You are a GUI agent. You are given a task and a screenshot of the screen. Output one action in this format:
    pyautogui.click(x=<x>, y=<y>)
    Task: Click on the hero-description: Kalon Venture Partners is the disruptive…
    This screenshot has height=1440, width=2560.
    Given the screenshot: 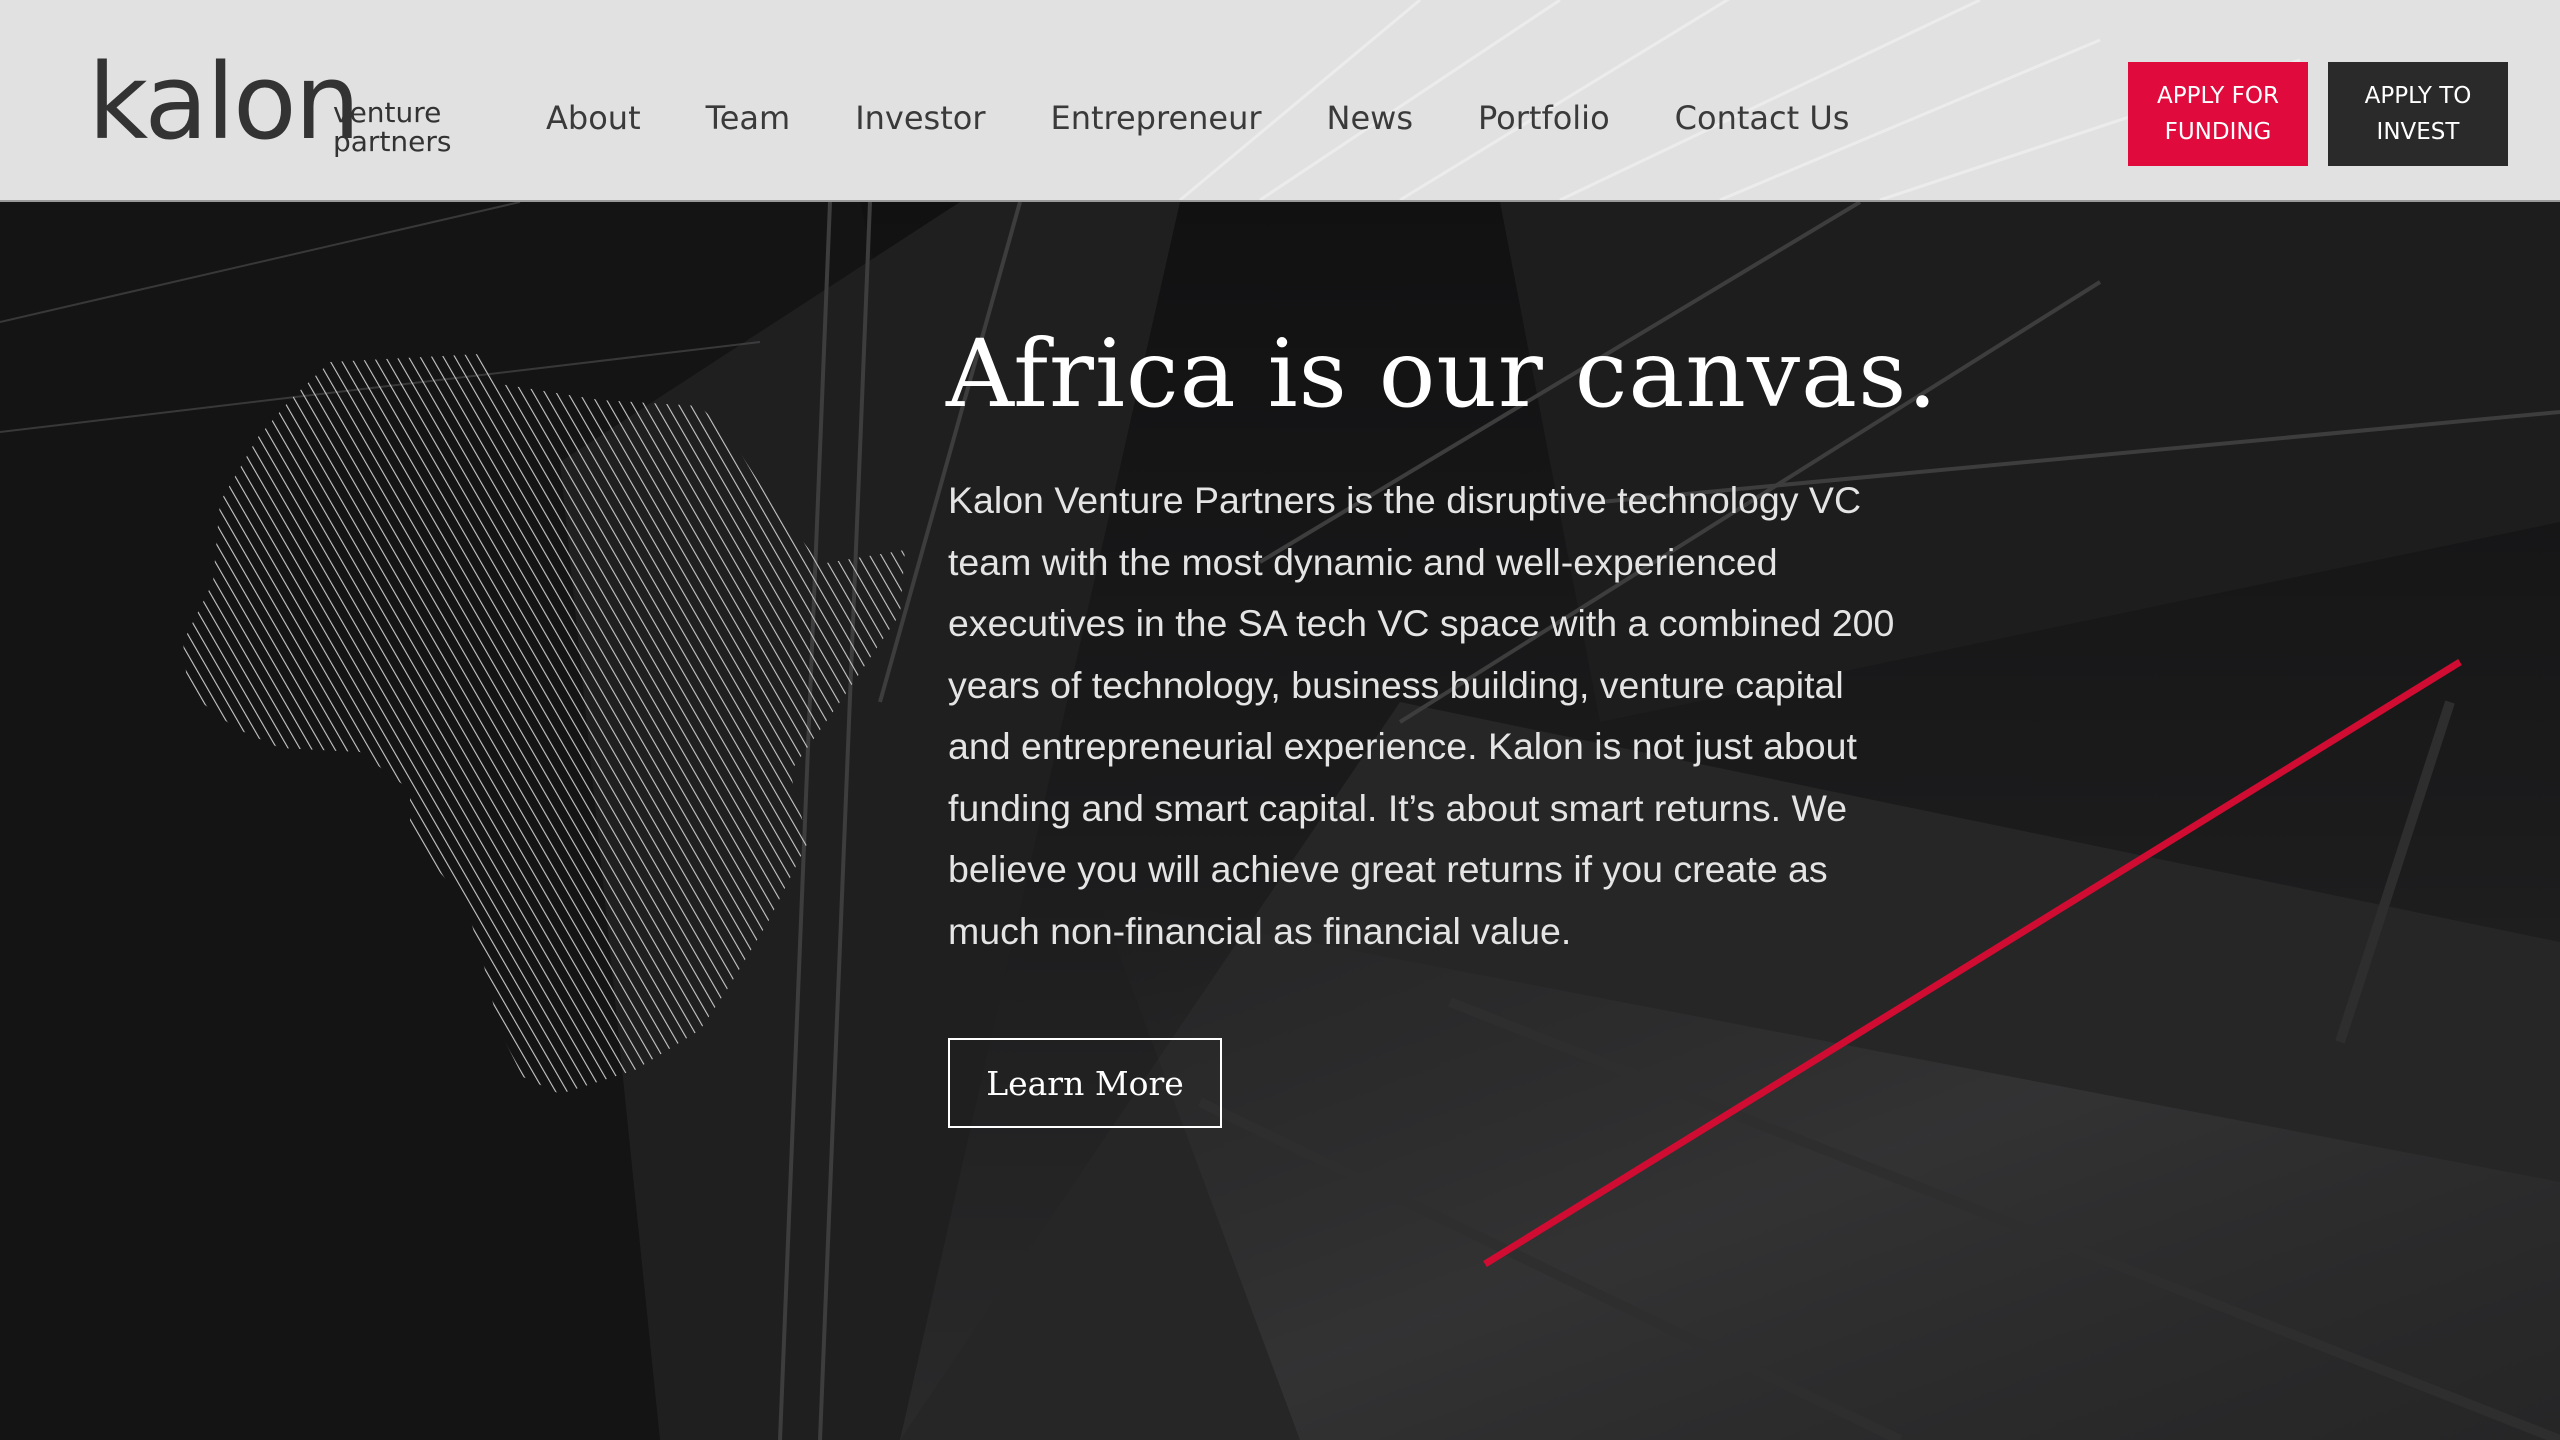 What is the action you would take?
    pyautogui.click(x=1421, y=715)
    